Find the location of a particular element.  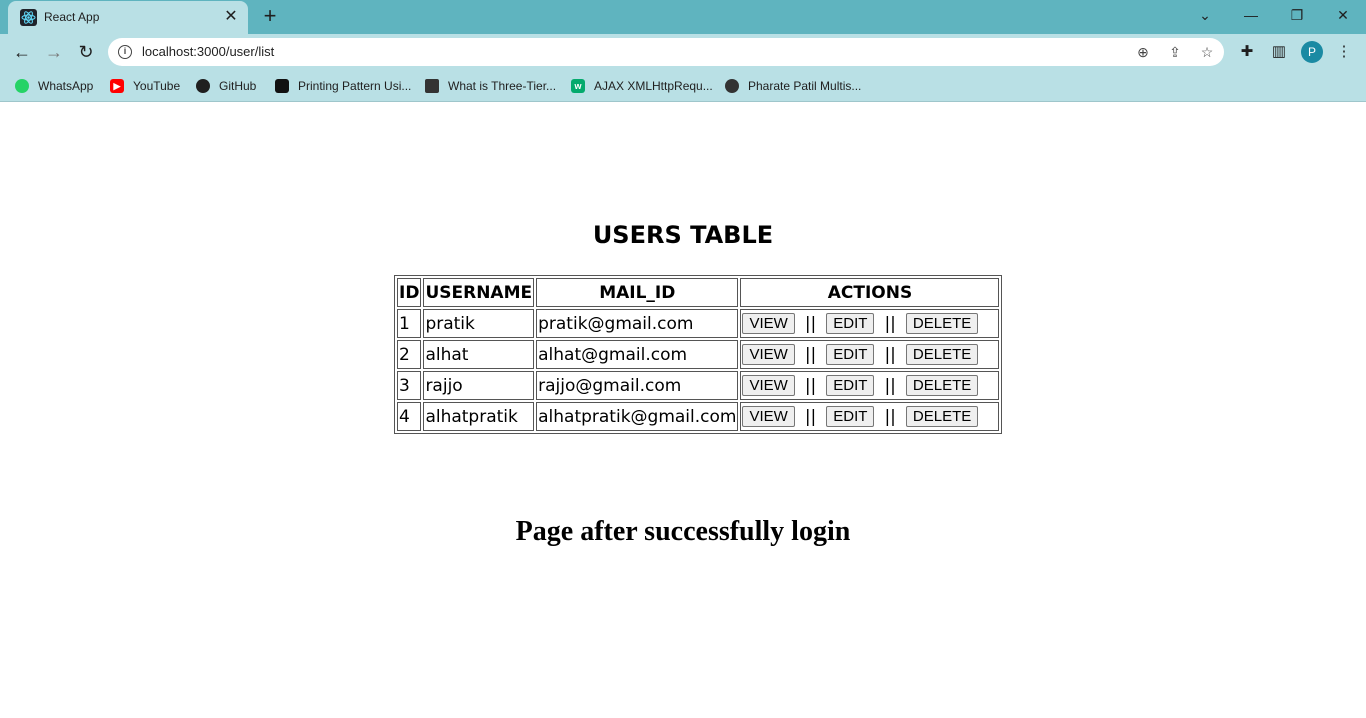

address-bar: i localhost:3000/user/list ⊕ ⇪ ☆ is located at coordinates (666, 52).